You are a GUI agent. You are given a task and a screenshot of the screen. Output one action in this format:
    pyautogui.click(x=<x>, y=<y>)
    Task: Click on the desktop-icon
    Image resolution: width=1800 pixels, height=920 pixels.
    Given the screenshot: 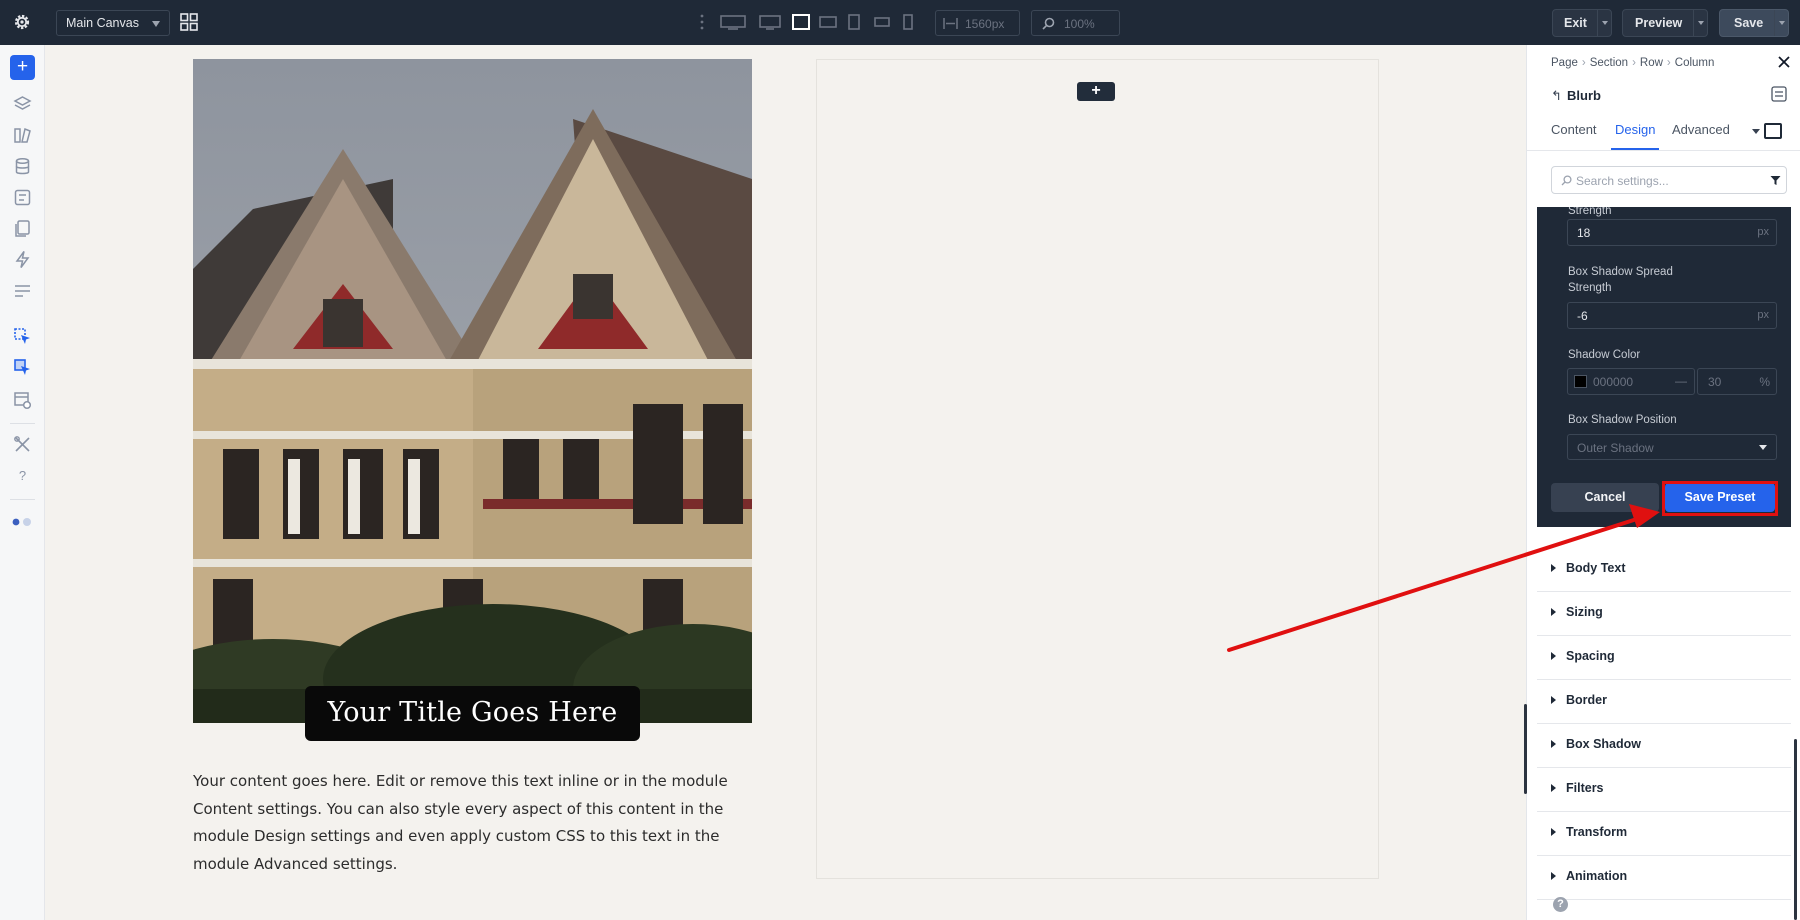 What is the action you would take?
    pyautogui.click(x=770, y=22)
    